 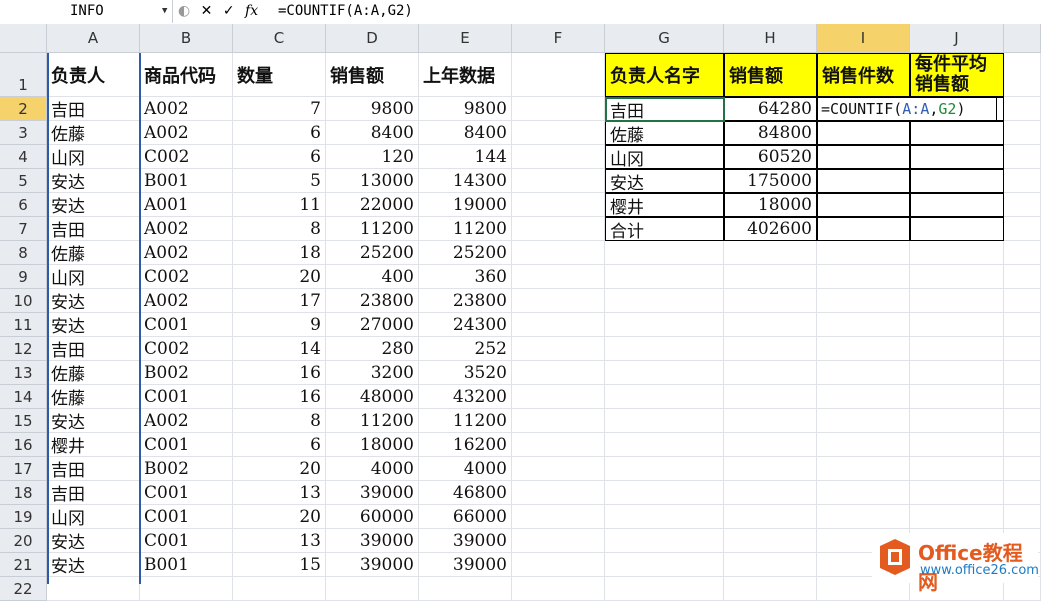 I want to click on data-cell: 樱井, so click(x=93, y=445).